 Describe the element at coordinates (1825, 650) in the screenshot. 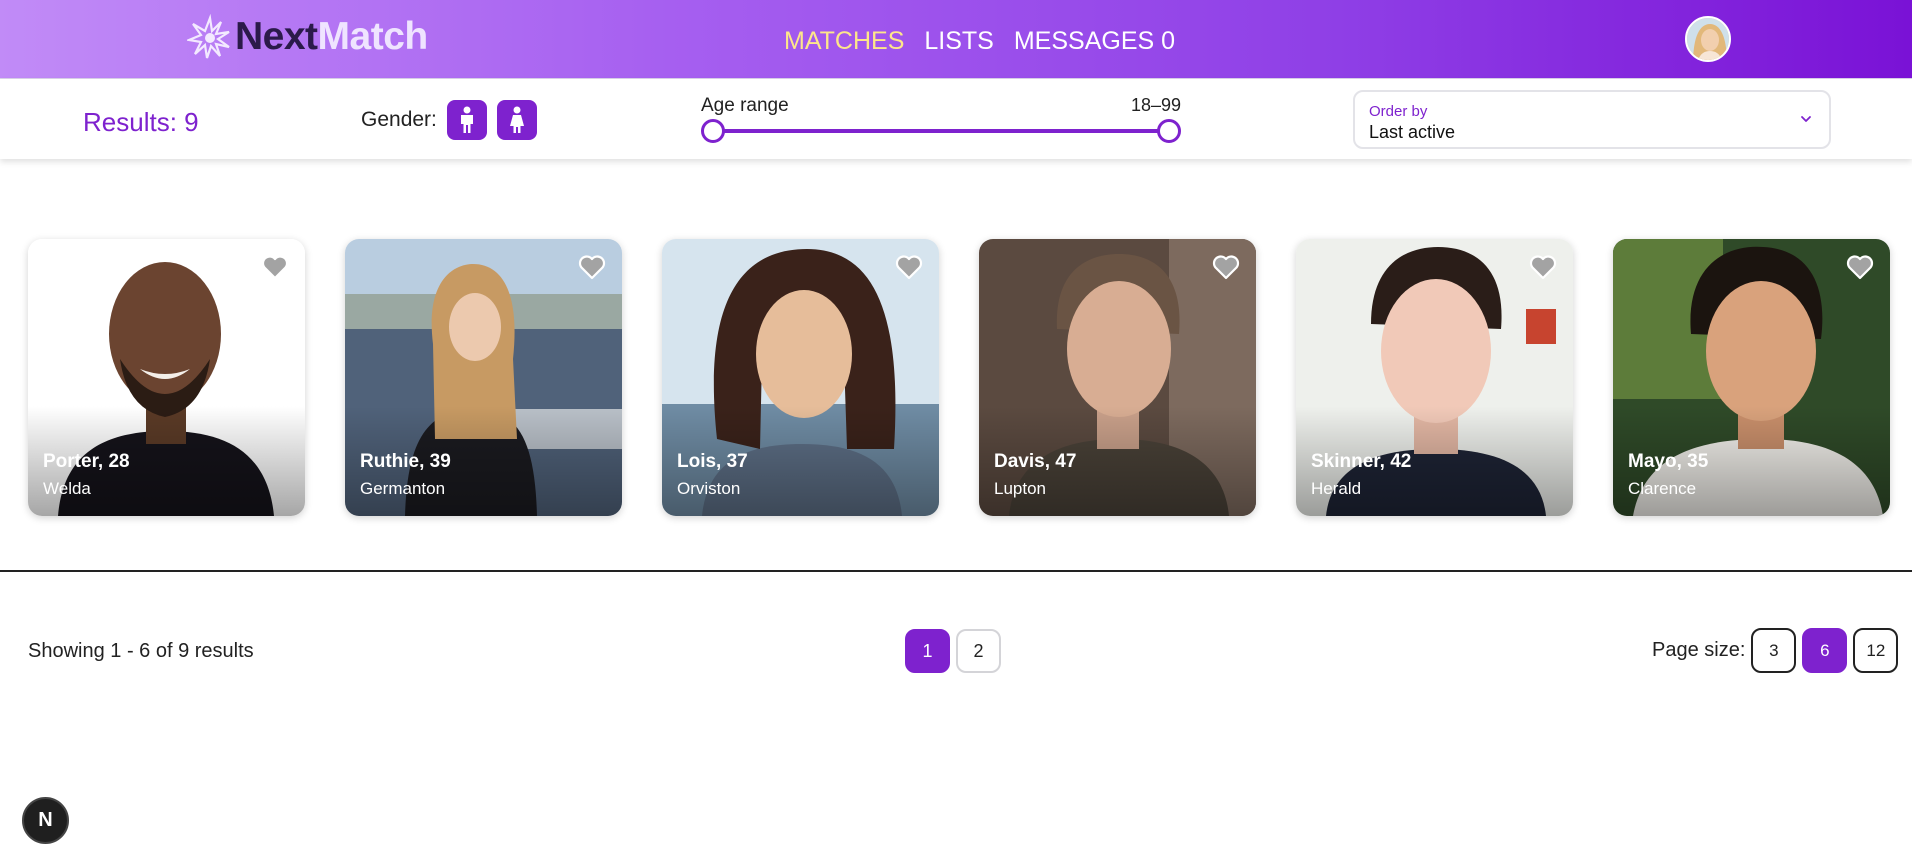

I see `page-size-6-button: 6` at that location.